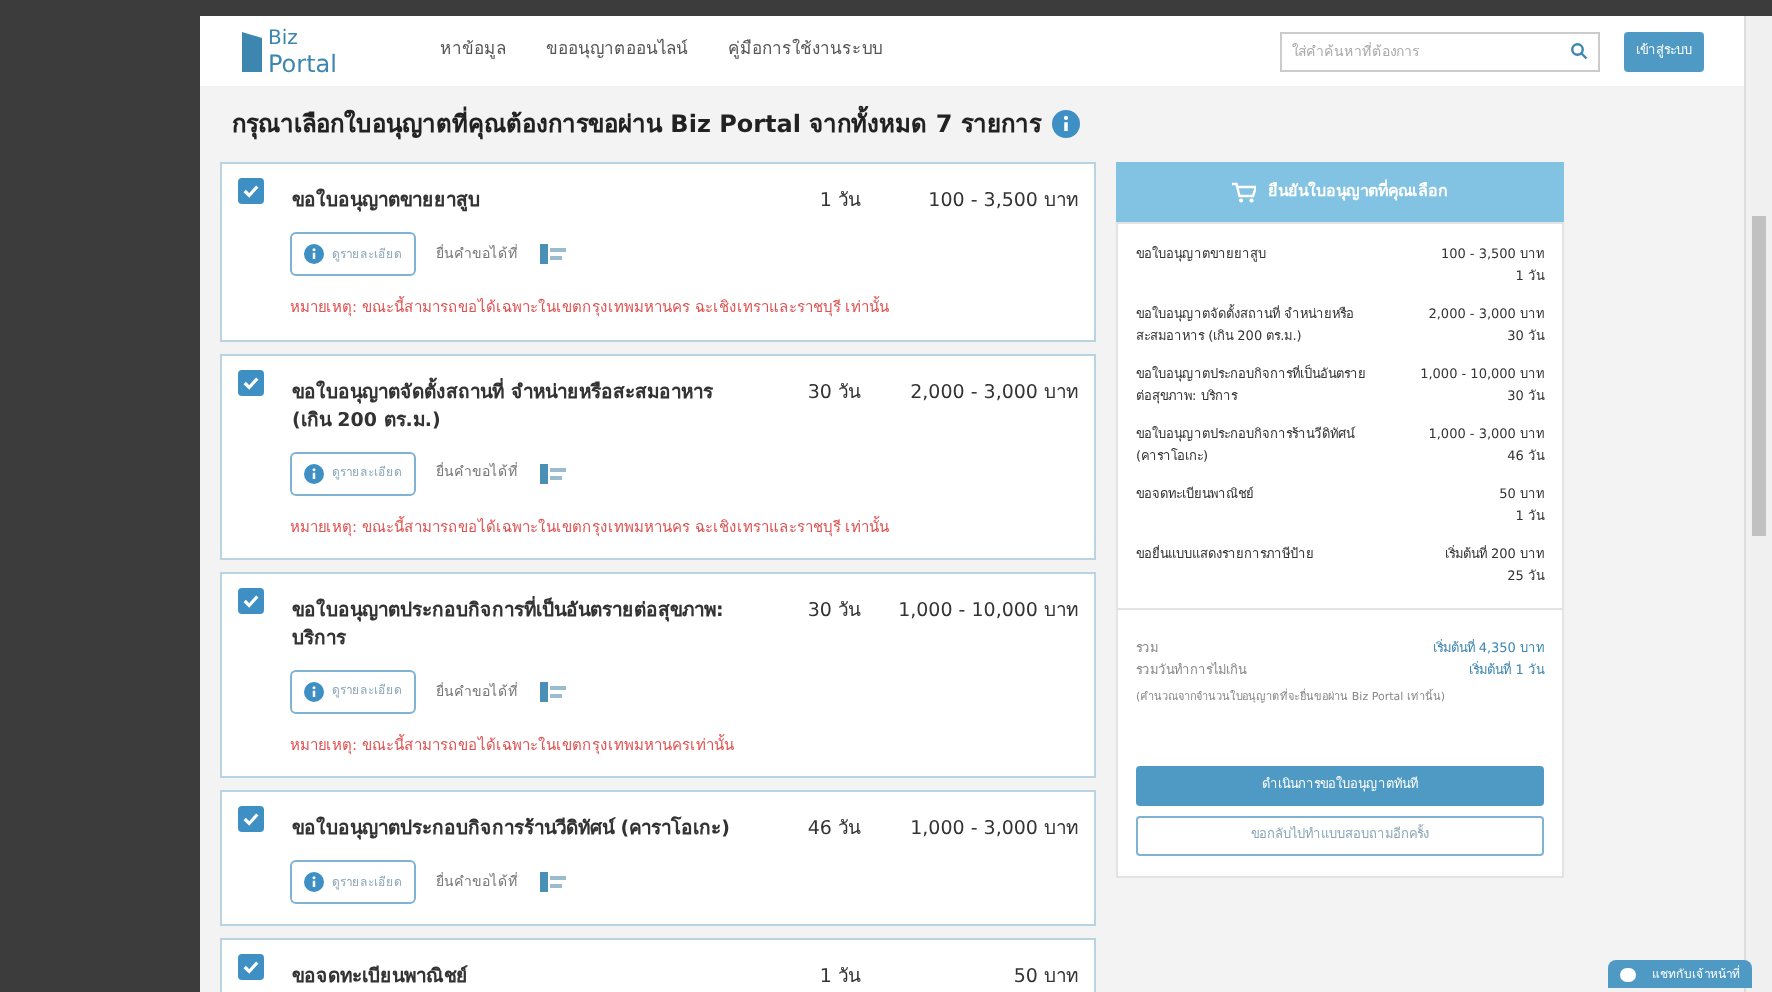 The height and width of the screenshot is (992, 1772). What do you see at coordinates (387, 202) in the screenshot?
I see `permit-name: ขอใบอนุญาตขายยาสูบ` at bounding box center [387, 202].